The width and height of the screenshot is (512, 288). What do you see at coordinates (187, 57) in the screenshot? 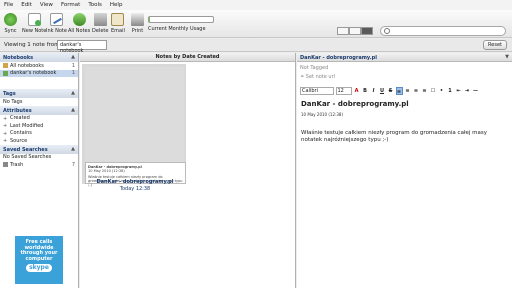
I see `note-list-header: Notes by Date Created` at bounding box center [187, 57].